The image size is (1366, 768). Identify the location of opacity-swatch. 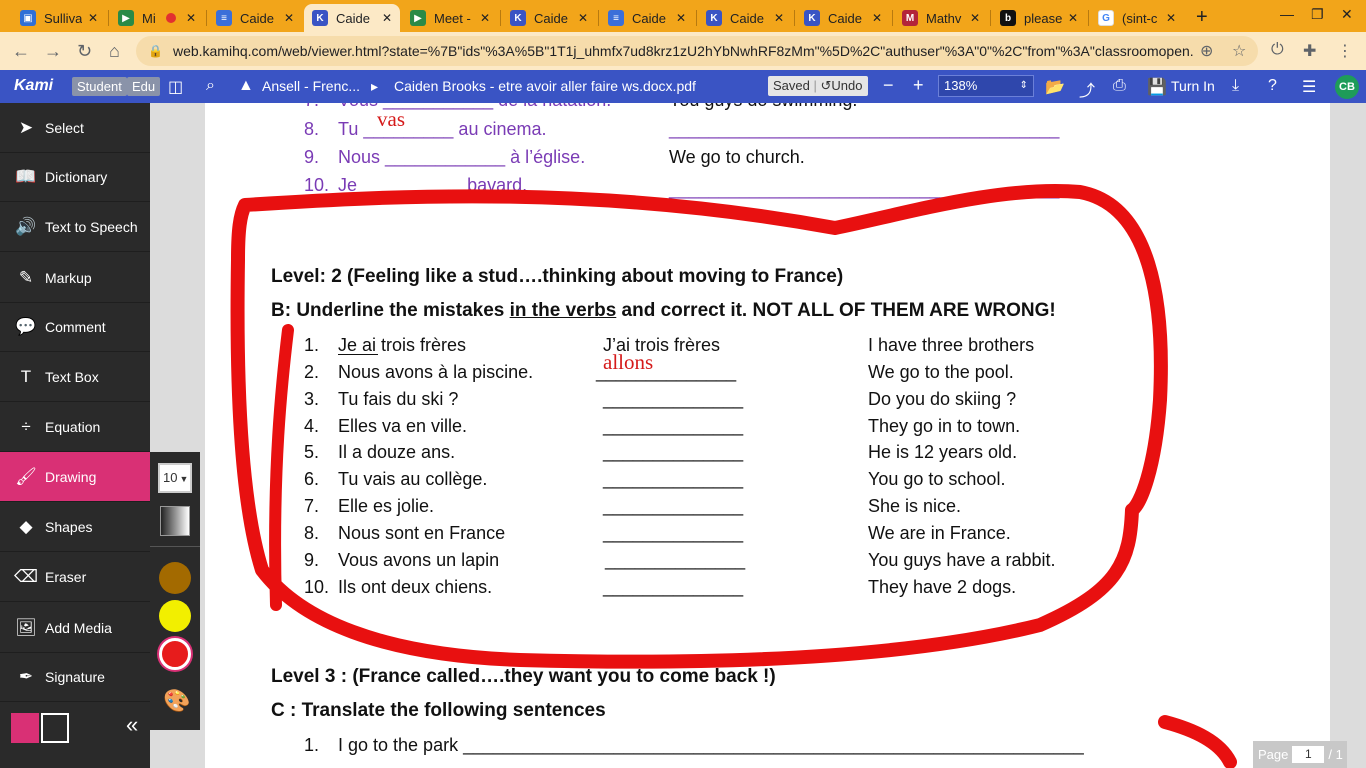
(175, 521).